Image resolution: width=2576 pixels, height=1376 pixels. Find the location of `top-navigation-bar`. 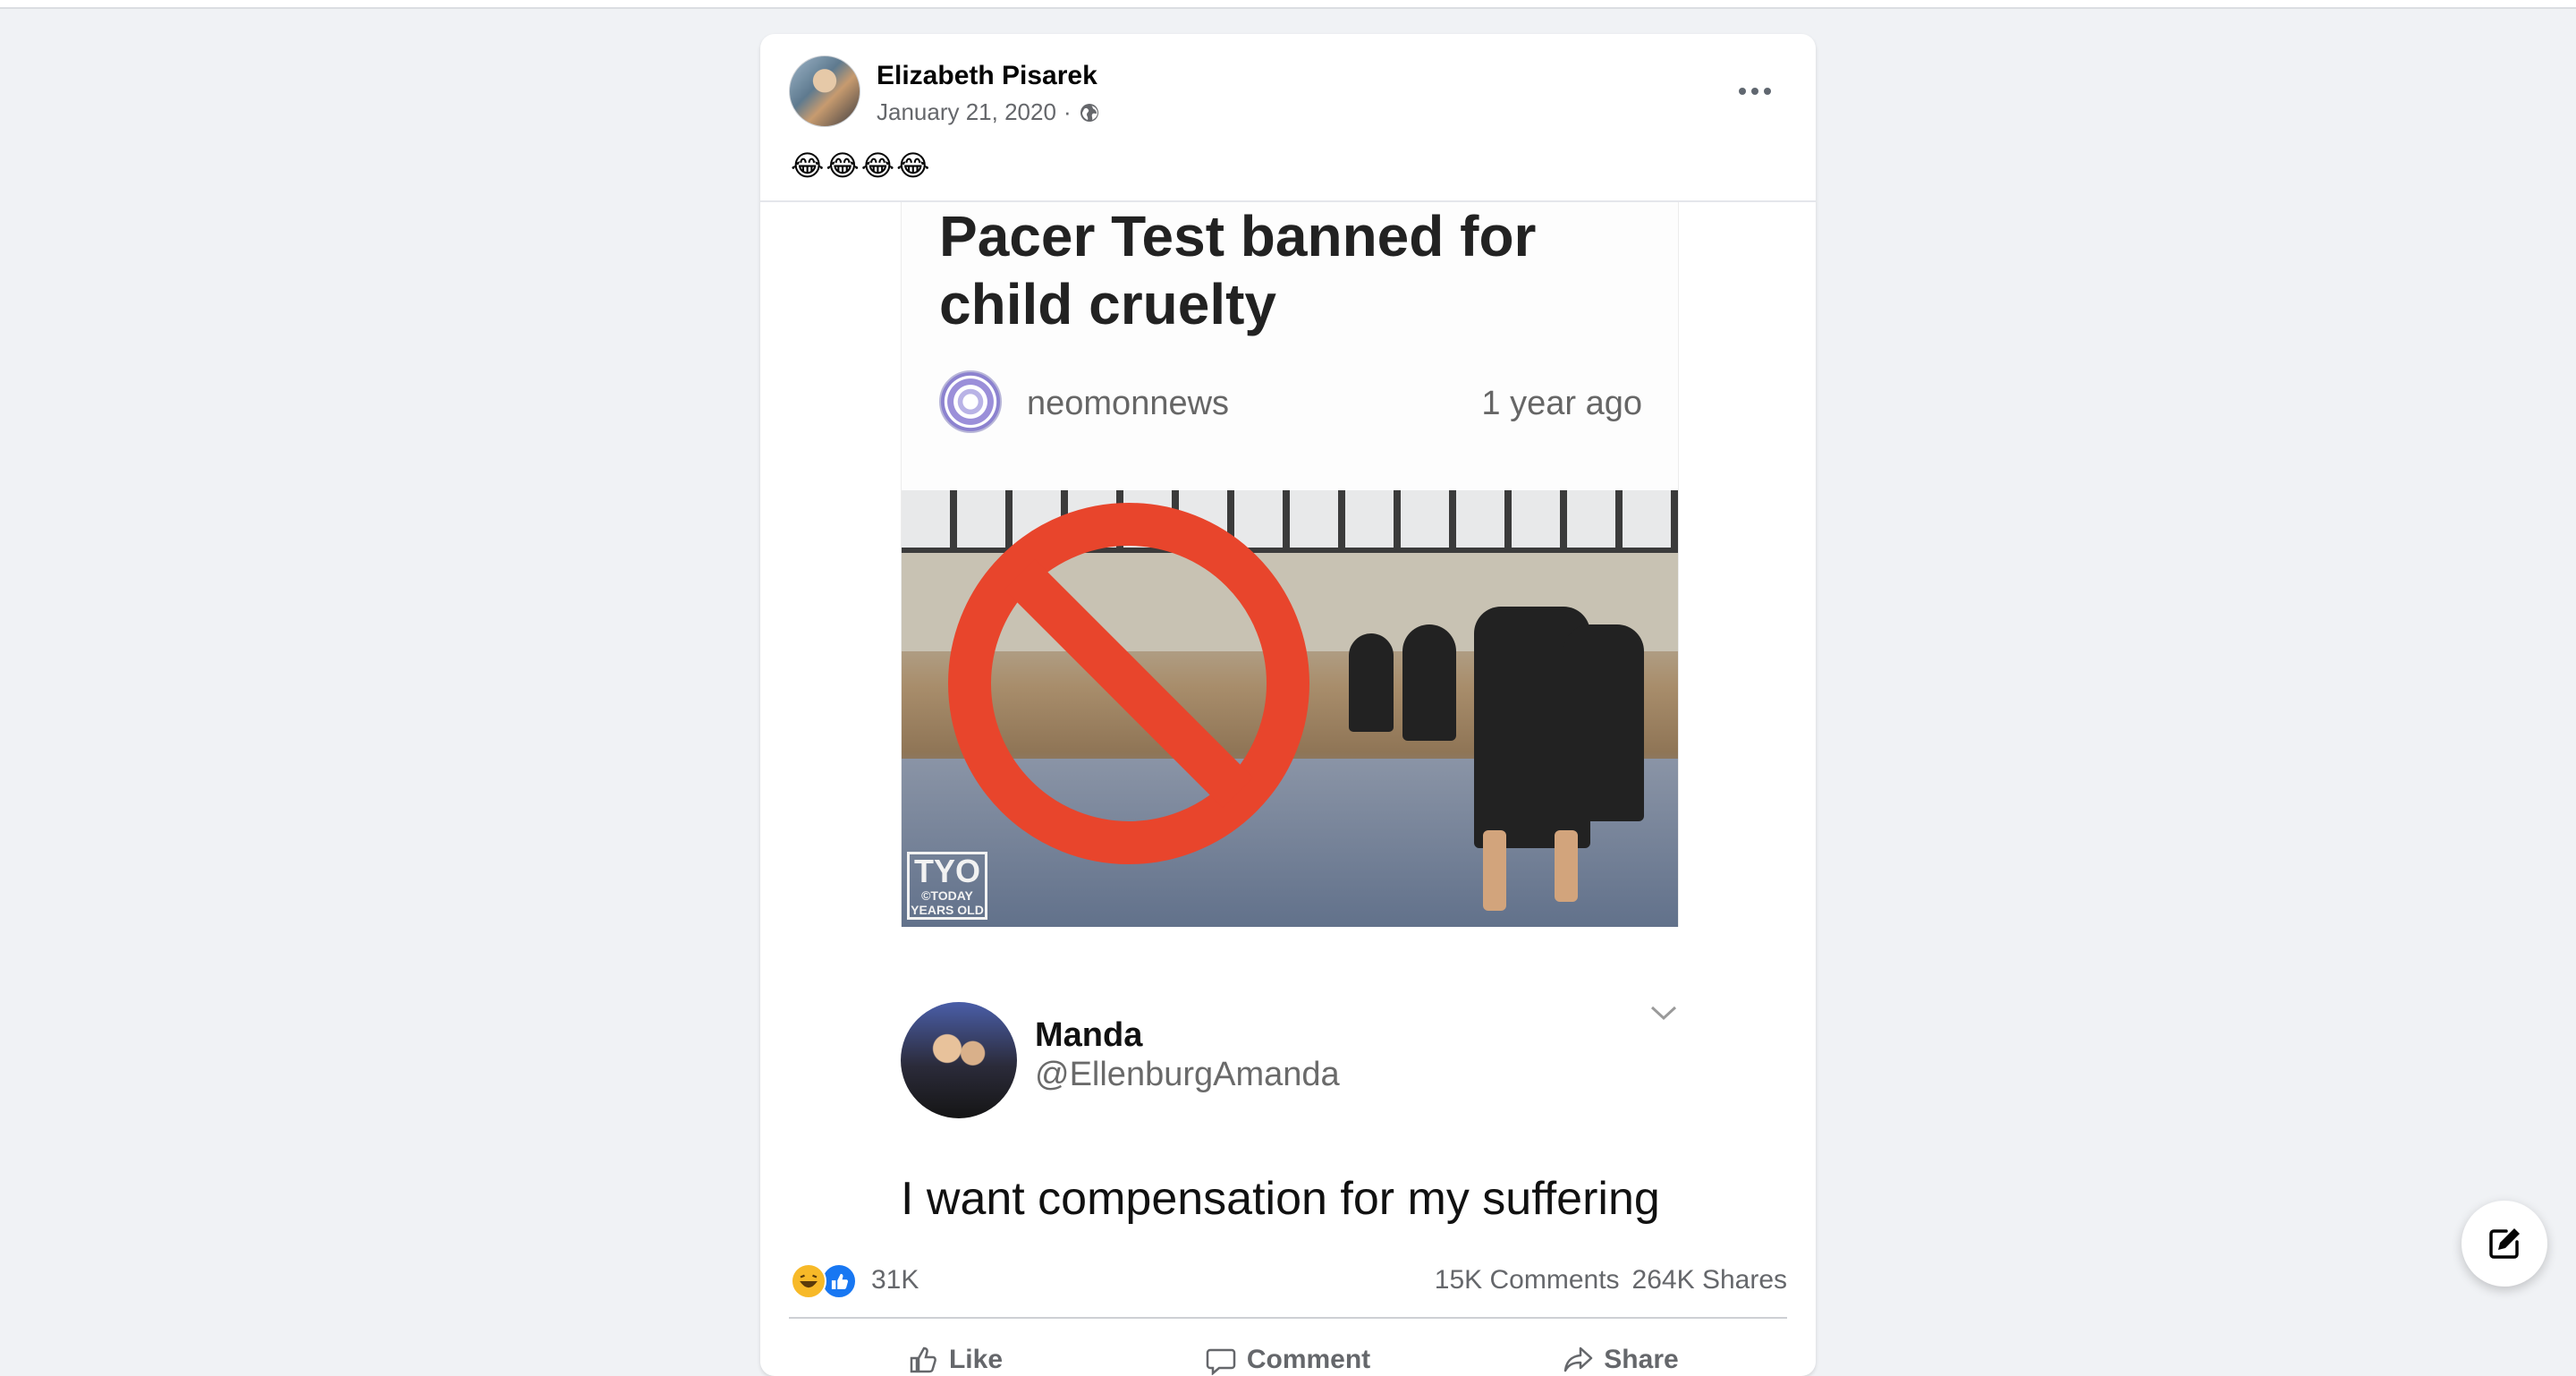

top-navigation-bar is located at coordinates (1288, 4).